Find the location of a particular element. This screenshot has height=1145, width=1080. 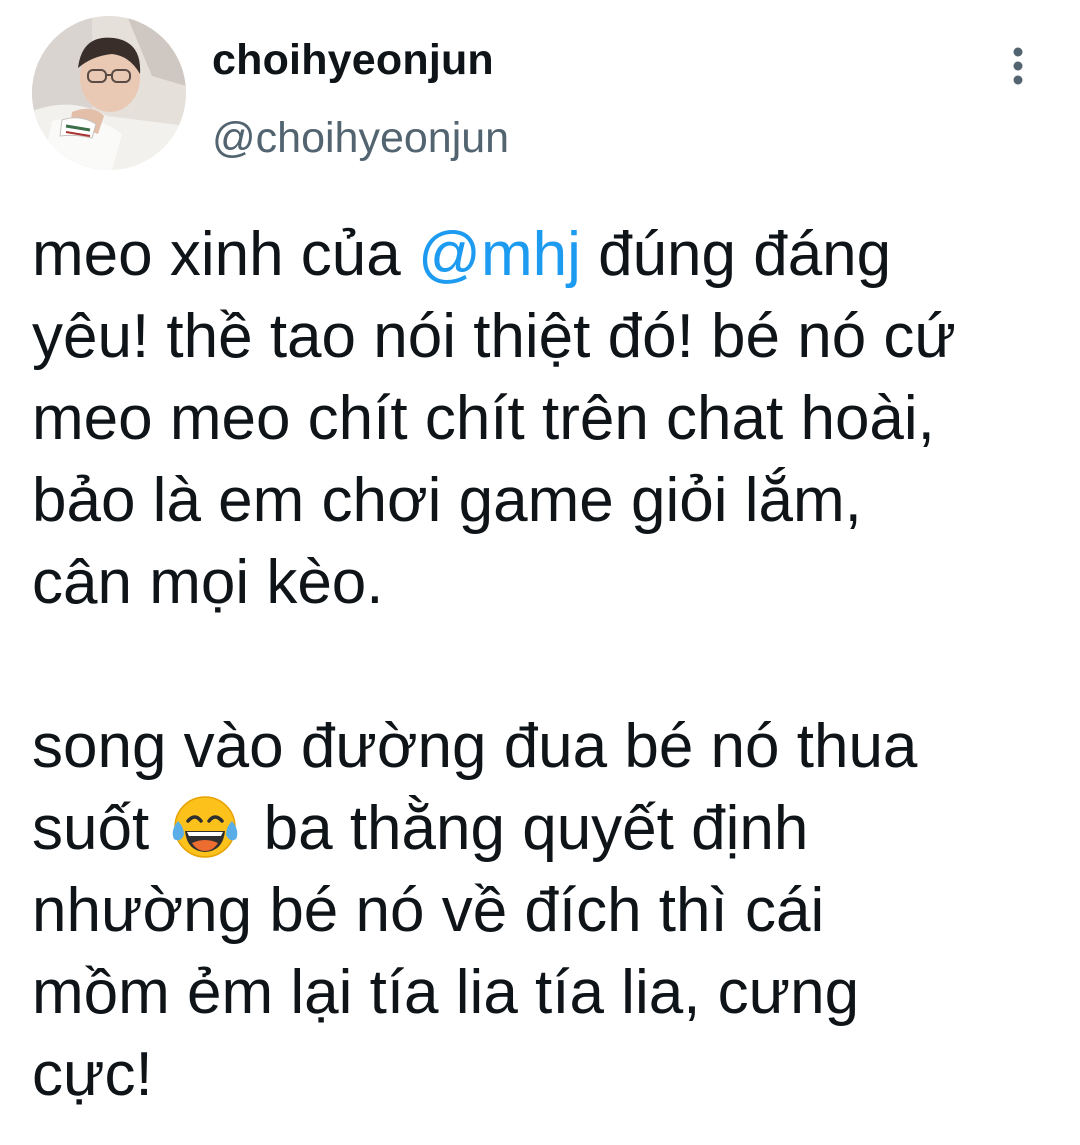

profile-photo is located at coordinates (109, 93).